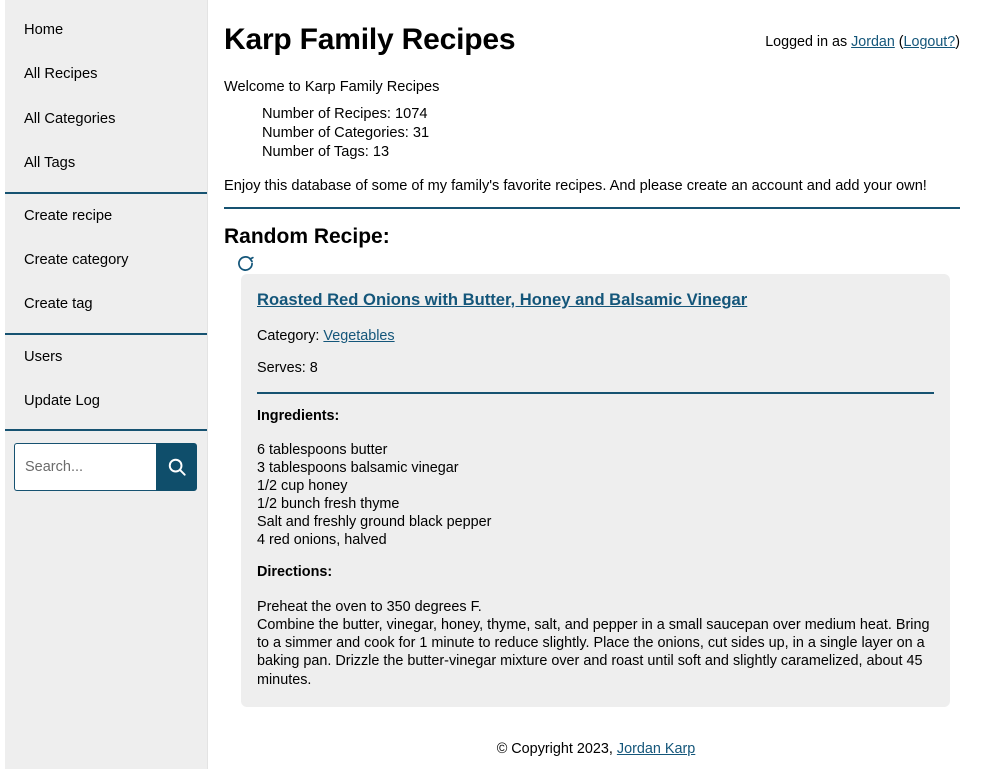 The image size is (984, 769). I want to click on random-recipe-heading: Random Recipe:, so click(307, 236).